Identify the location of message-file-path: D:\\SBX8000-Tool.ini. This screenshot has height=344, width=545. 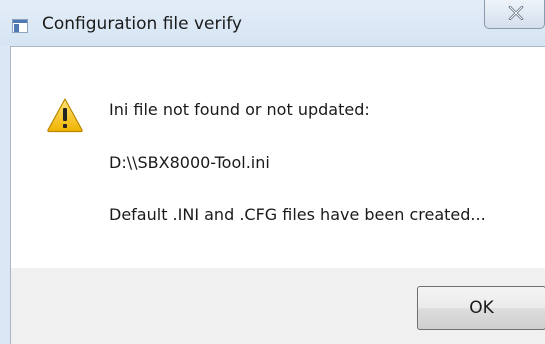
(189, 162).